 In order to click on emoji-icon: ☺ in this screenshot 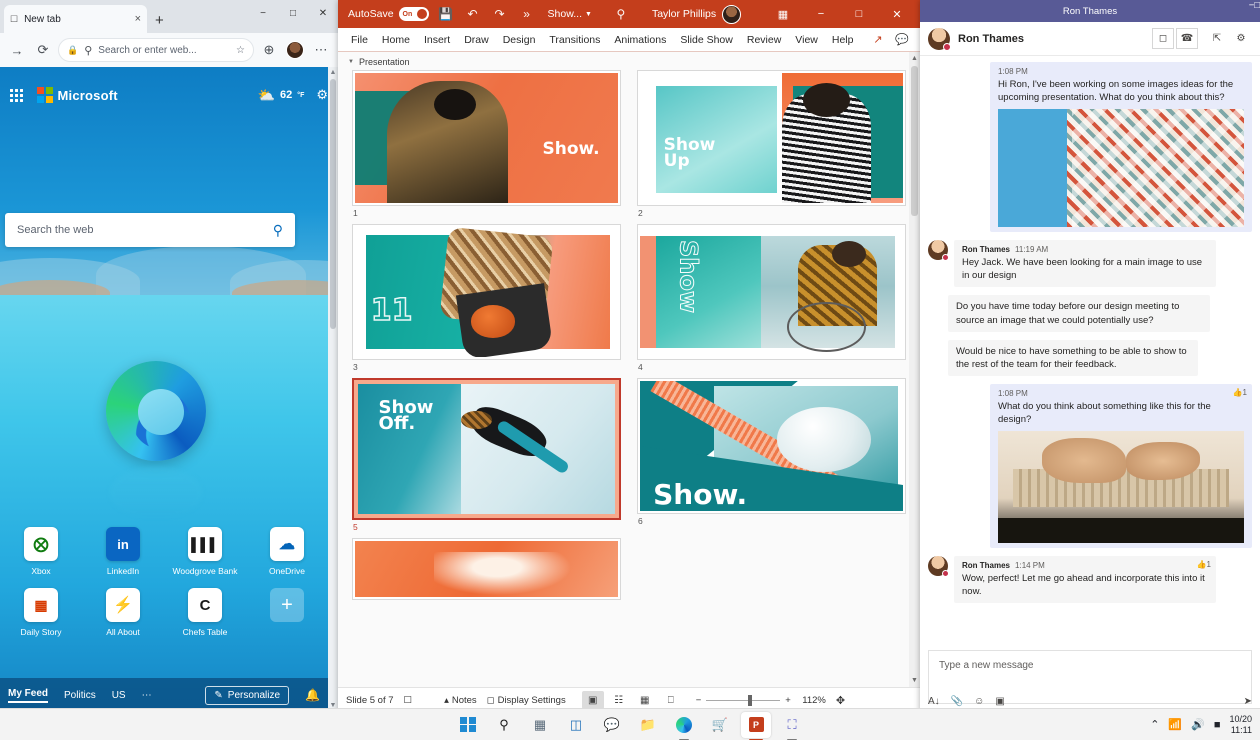, I will do `click(979, 701)`.